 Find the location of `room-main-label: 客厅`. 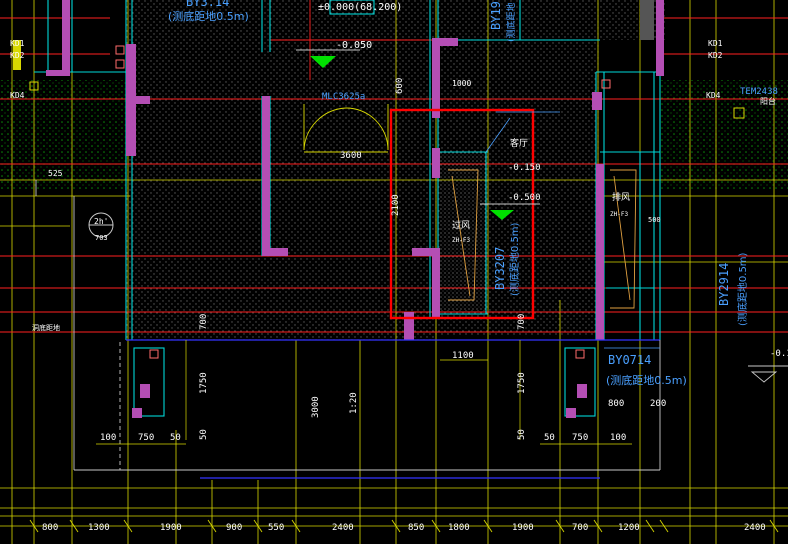

room-main-label: 客厅 is located at coordinates (519, 143).